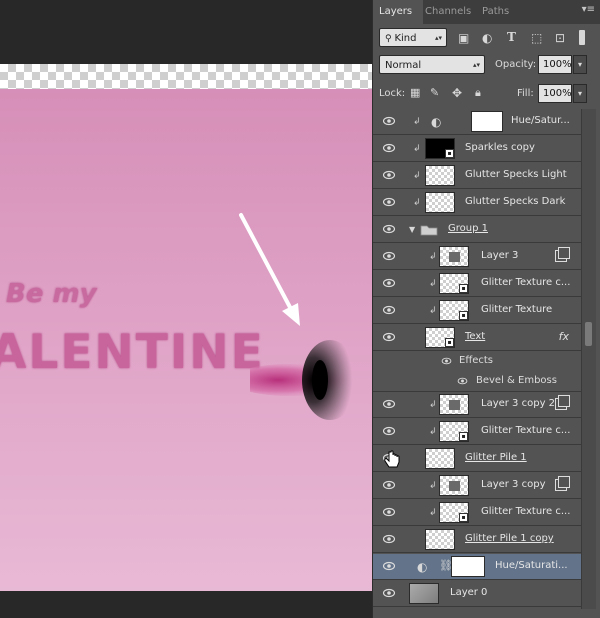 This screenshot has height=618, width=600. What do you see at coordinates (516, 64) in the screenshot?
I see `opacity-label: Opacity:` at bounding box center [516, 64].